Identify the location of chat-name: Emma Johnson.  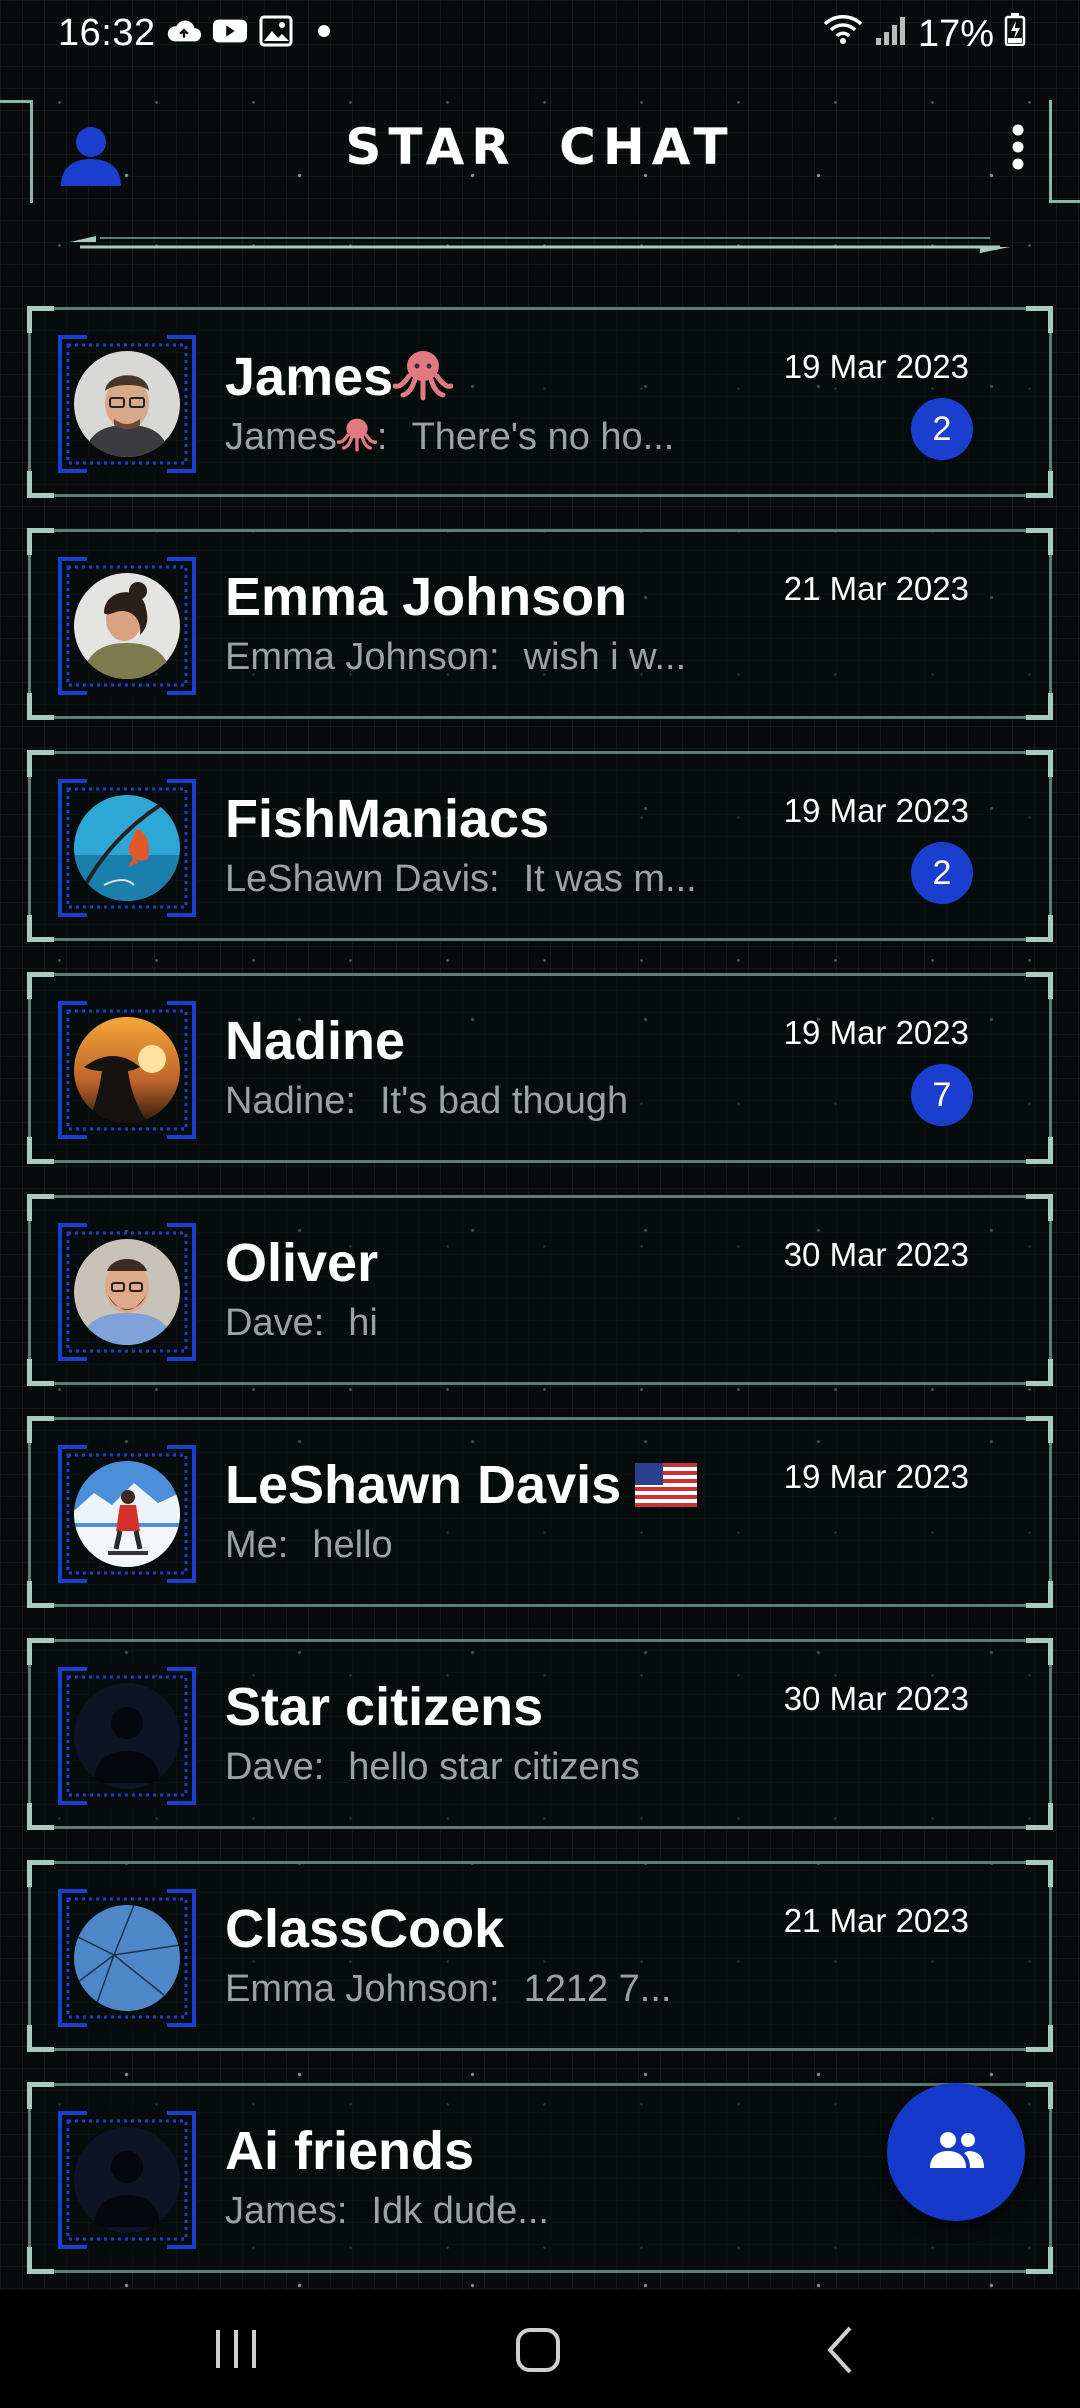
(426, 597).